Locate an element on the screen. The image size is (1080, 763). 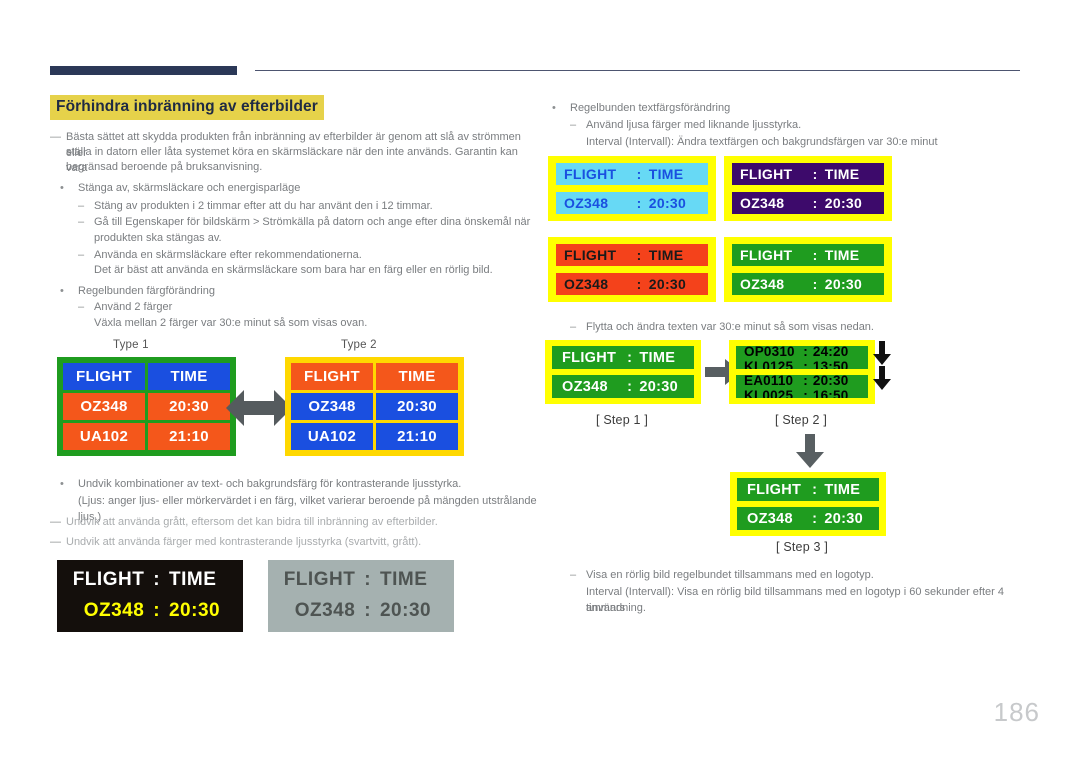
flight-value: KL0125 is located at coordinates (769, 364).